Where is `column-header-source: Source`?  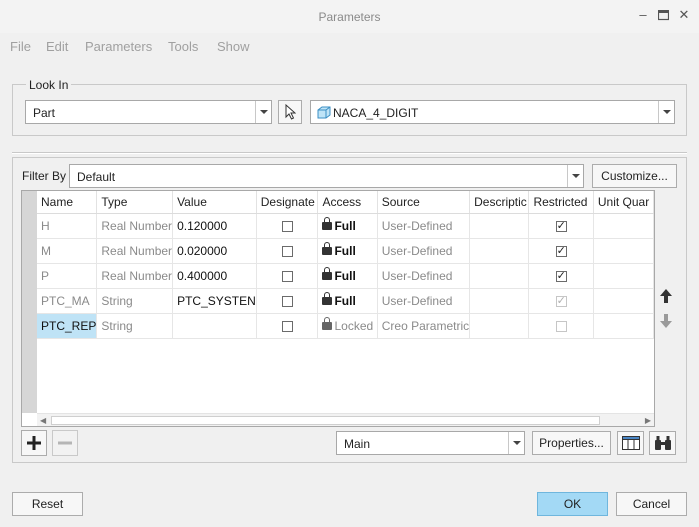 column-header-source: Source is located at coordinates (424, 202).